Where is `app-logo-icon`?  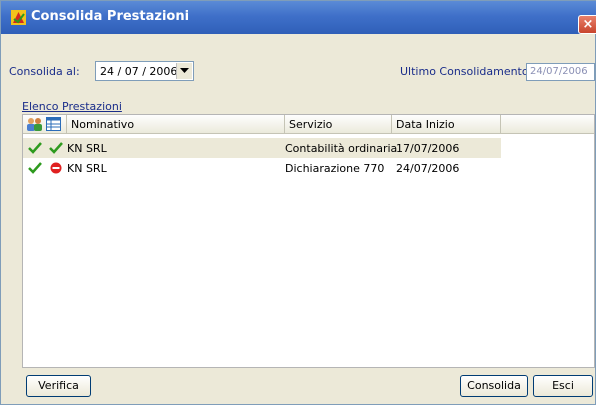 app-logo-icon is located at coordinates (18, 17).